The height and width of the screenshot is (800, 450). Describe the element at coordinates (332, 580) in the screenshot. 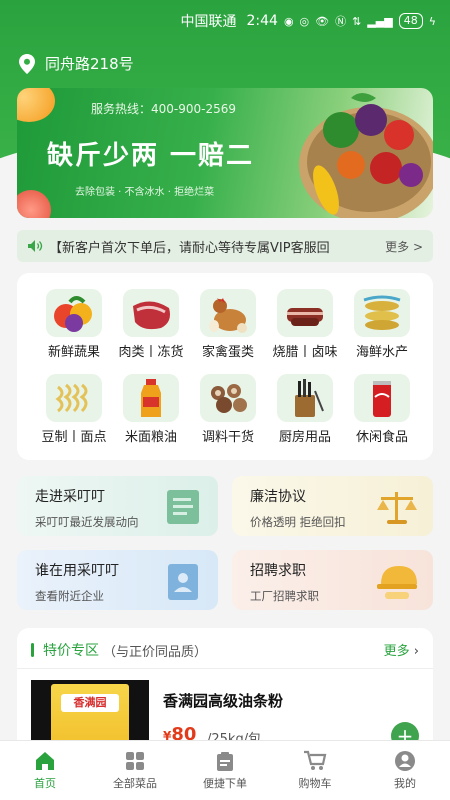

I see `recruitment-card: 招聘求职 工厂招聘求职` at that location.